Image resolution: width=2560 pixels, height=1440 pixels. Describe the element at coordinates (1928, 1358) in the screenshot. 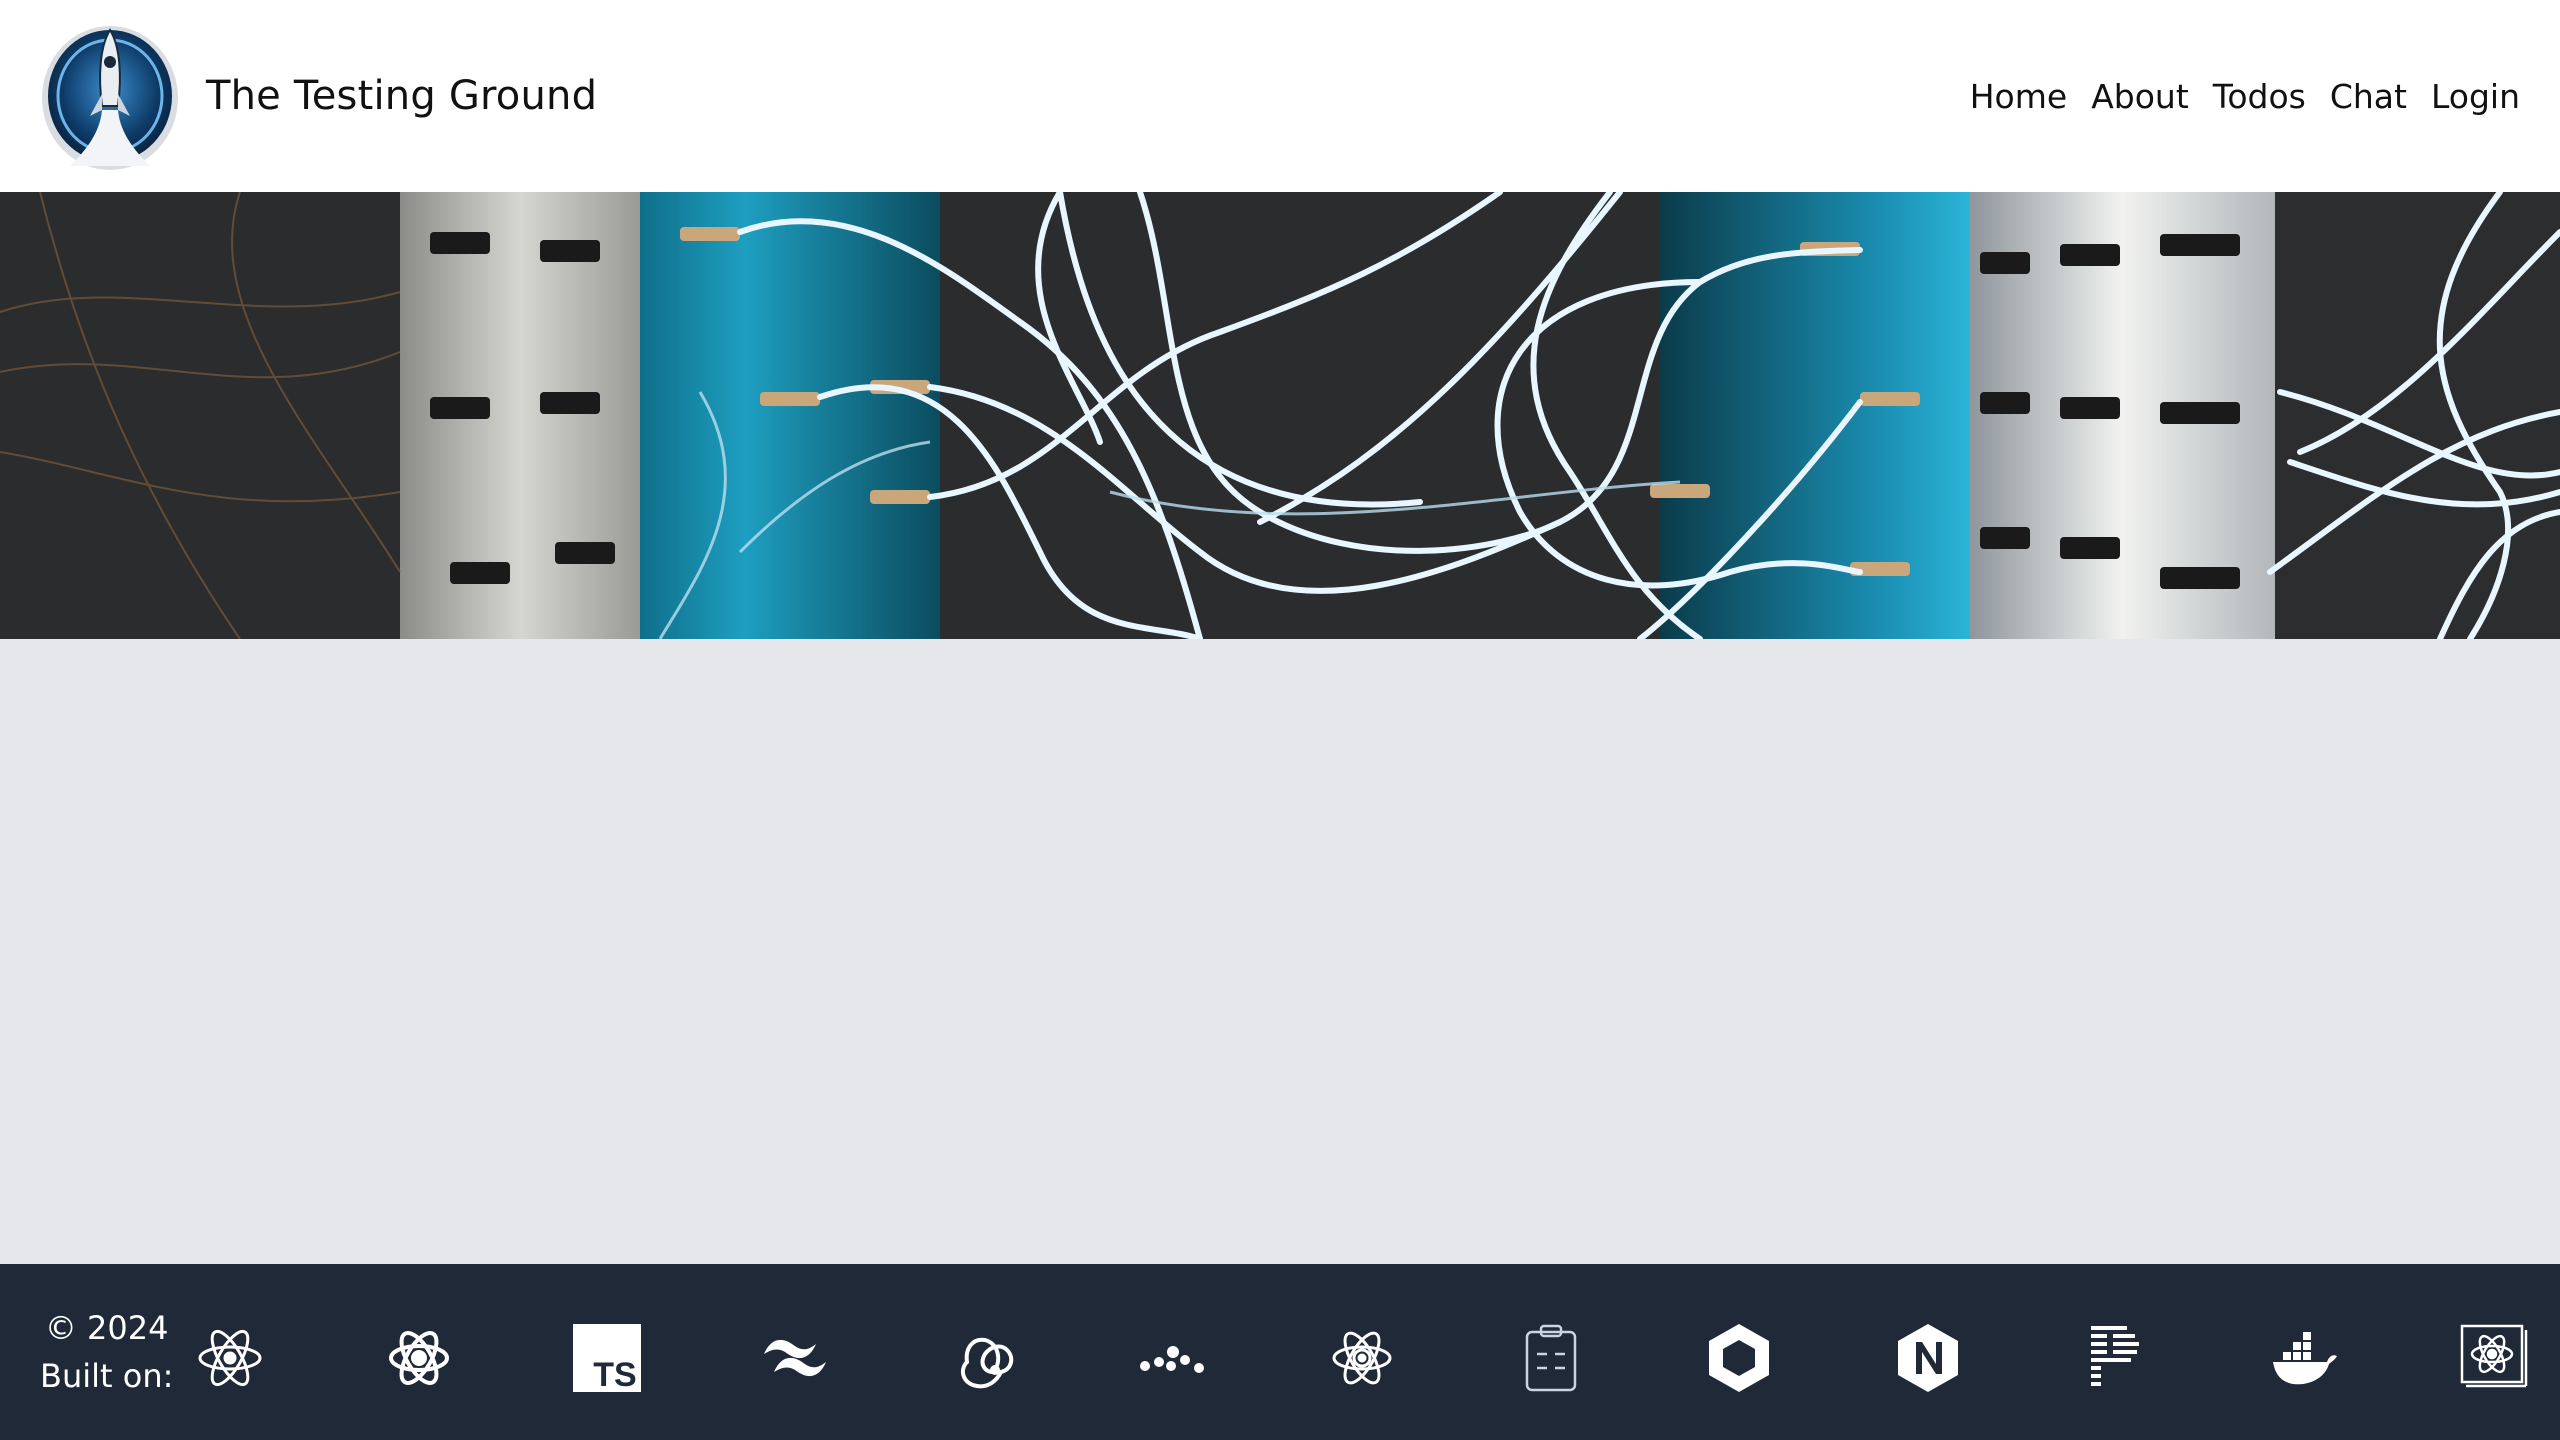

I see `nginx-icon` at that location.